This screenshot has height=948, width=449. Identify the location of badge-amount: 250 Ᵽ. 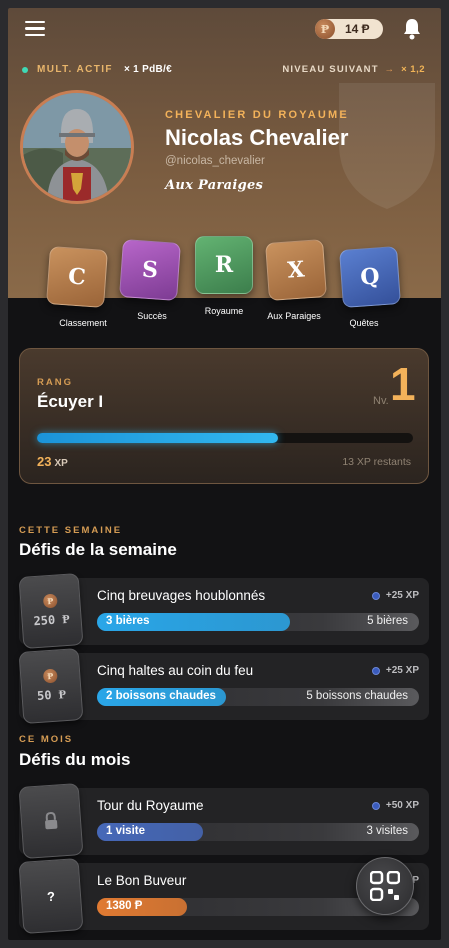
(52, 620).